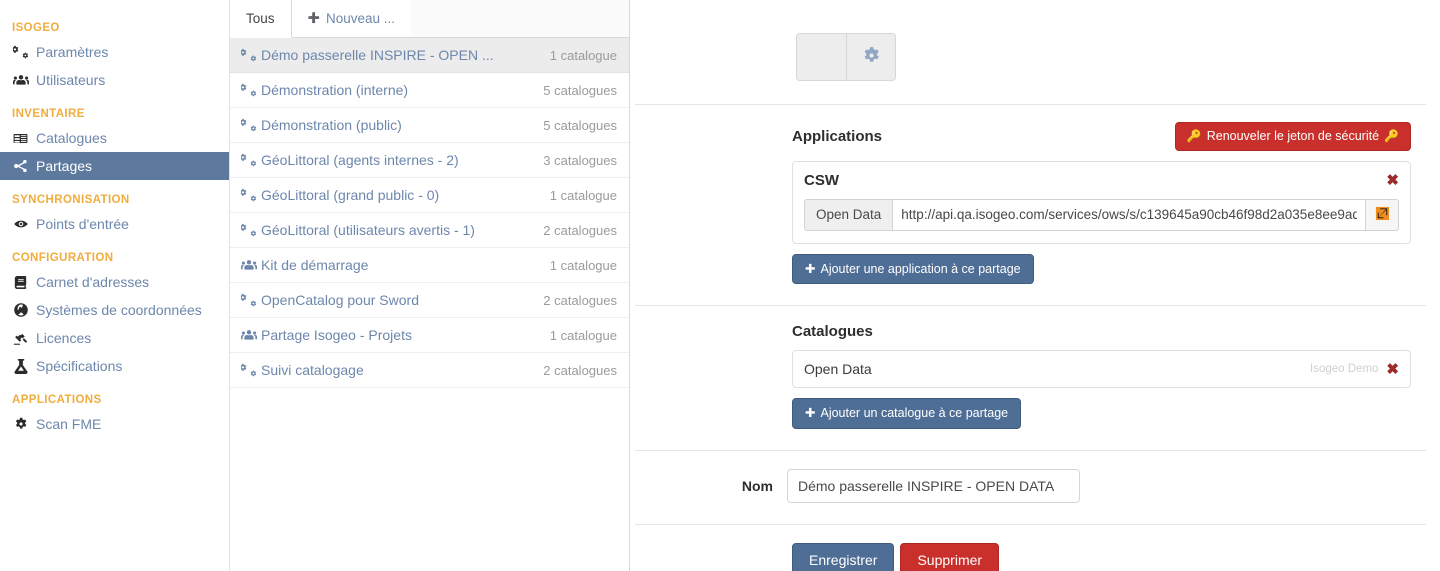  What do you see at coordinates (429, 300) in the screenshot?
I see `share-list-item: OpenCatalog pour Sword 2 catalogues` at bounding box center [429, 300].